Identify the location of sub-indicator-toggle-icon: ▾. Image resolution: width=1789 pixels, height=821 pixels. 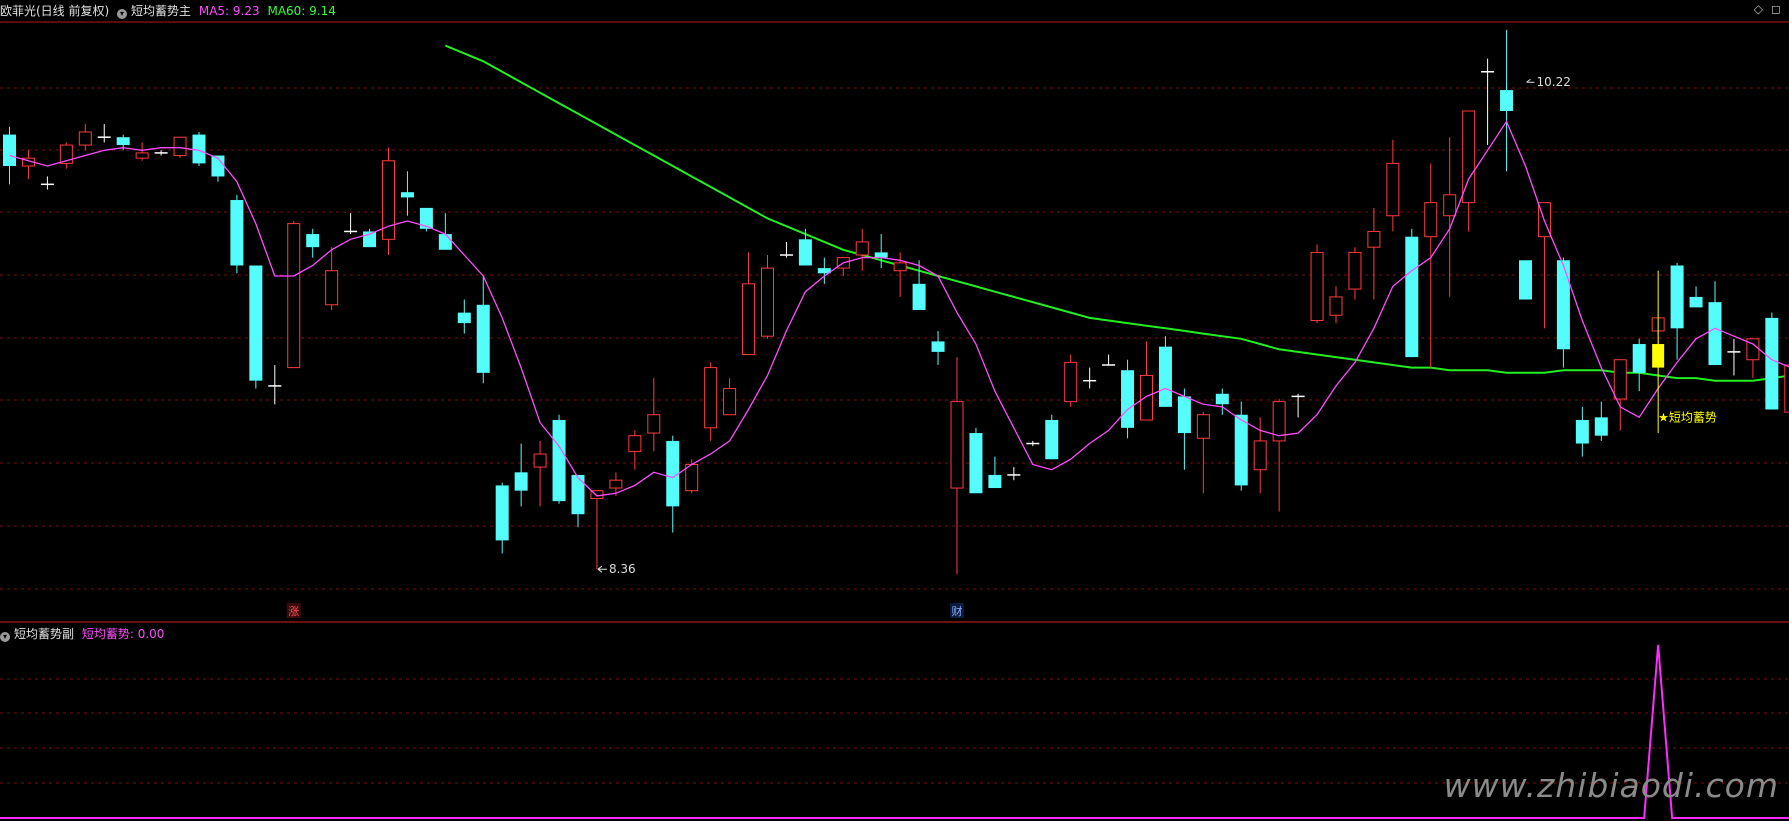
(5, 637).